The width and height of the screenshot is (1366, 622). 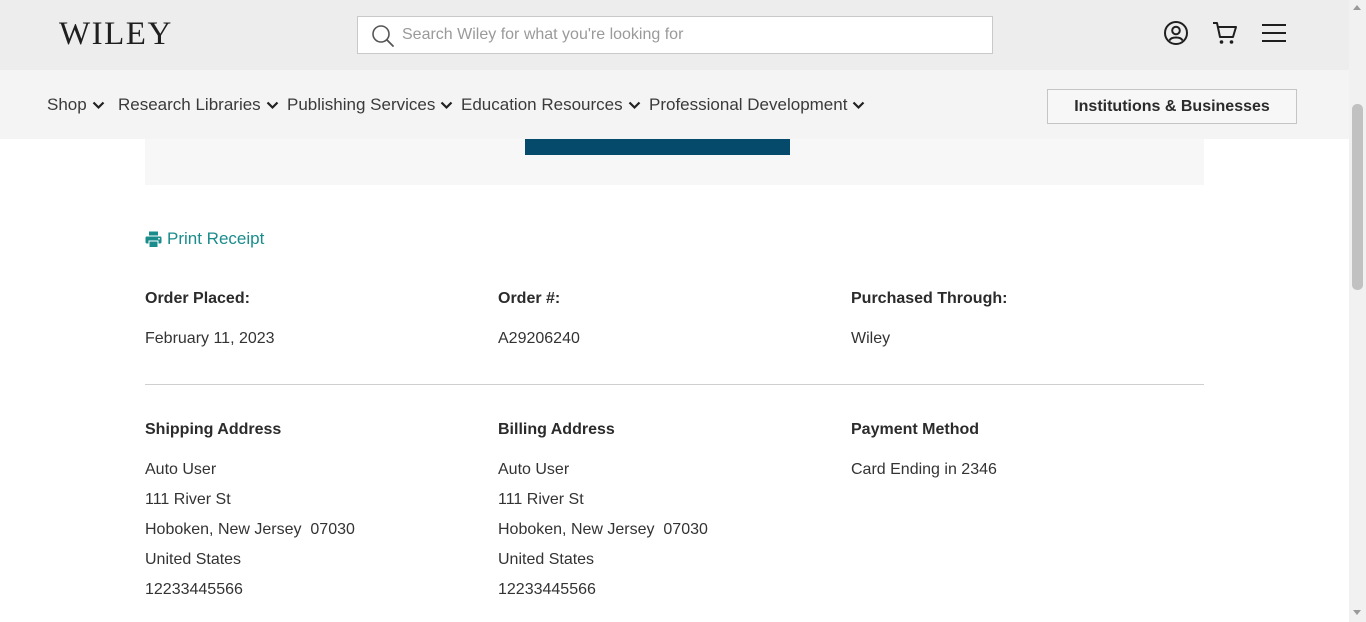 What do you see at coordinates (541, 499) in the screenshot?
I see `billing-street: 111 River St` at bounding box center [541, 499].